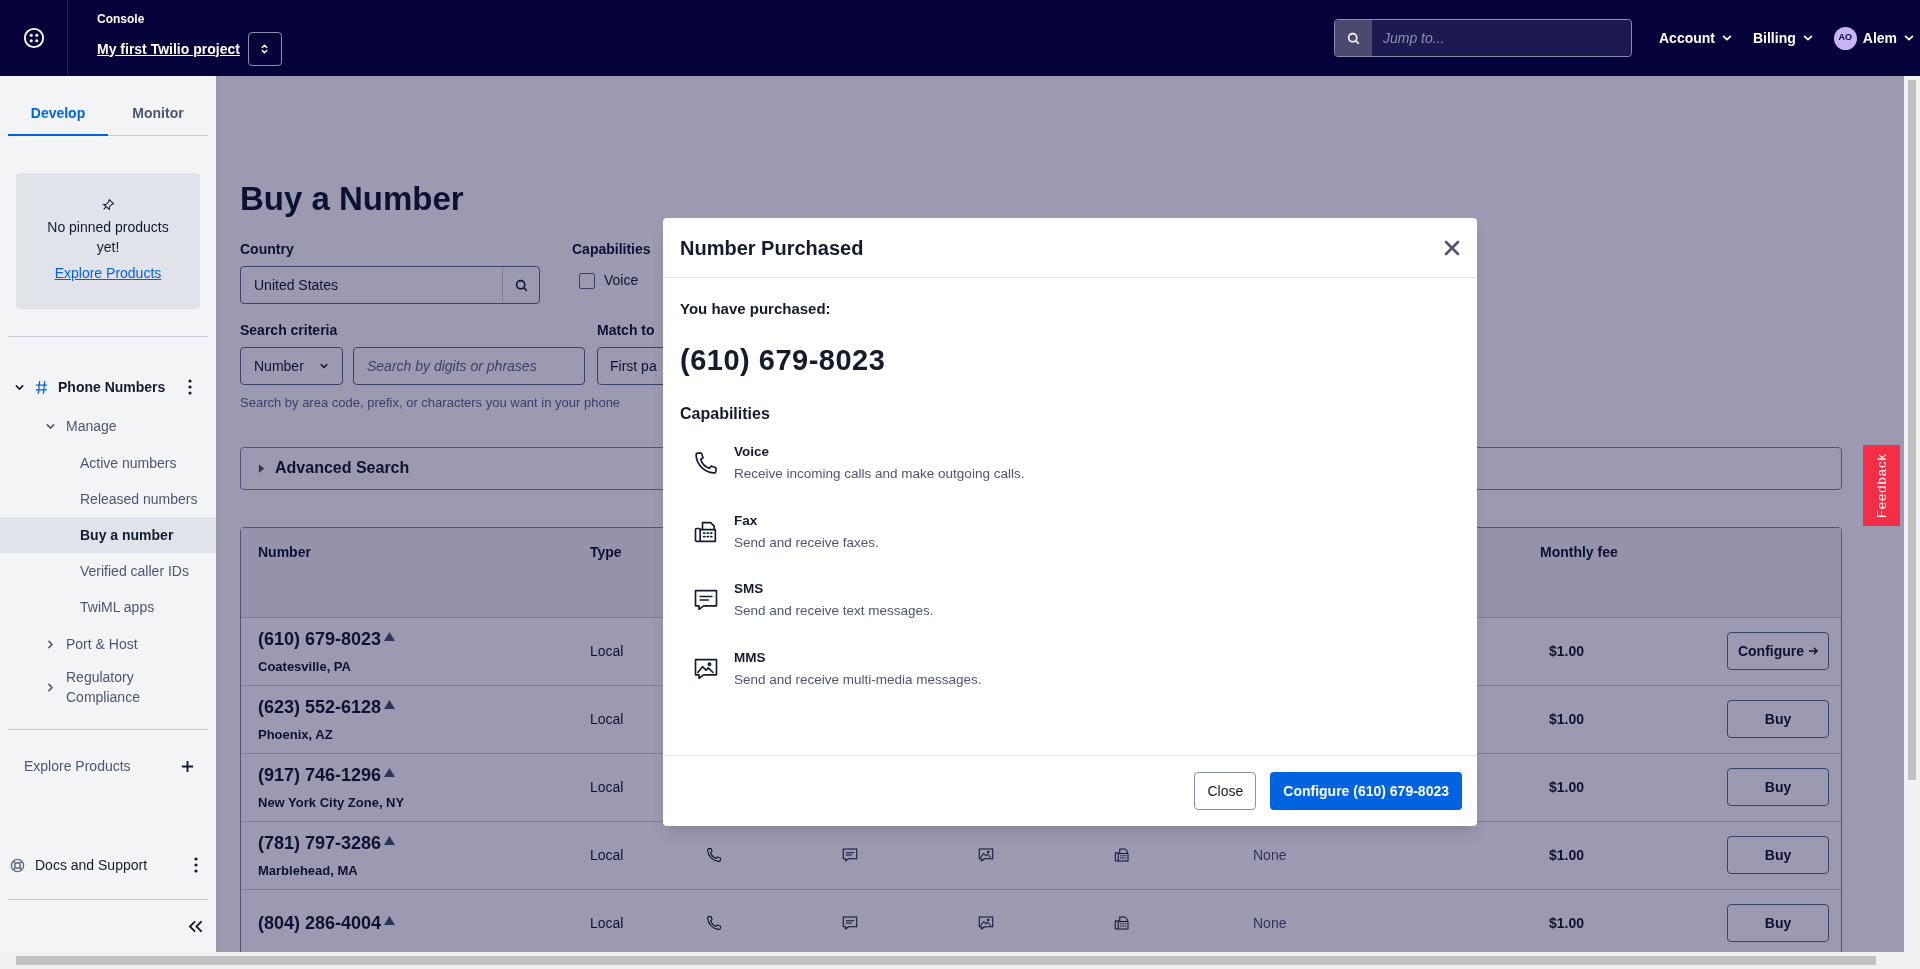 The width and height of the screenshot is (1920, 969). Describe the element at coordinates (746, 520) in the screenshot. I see `capability-name: Fax` at that location.